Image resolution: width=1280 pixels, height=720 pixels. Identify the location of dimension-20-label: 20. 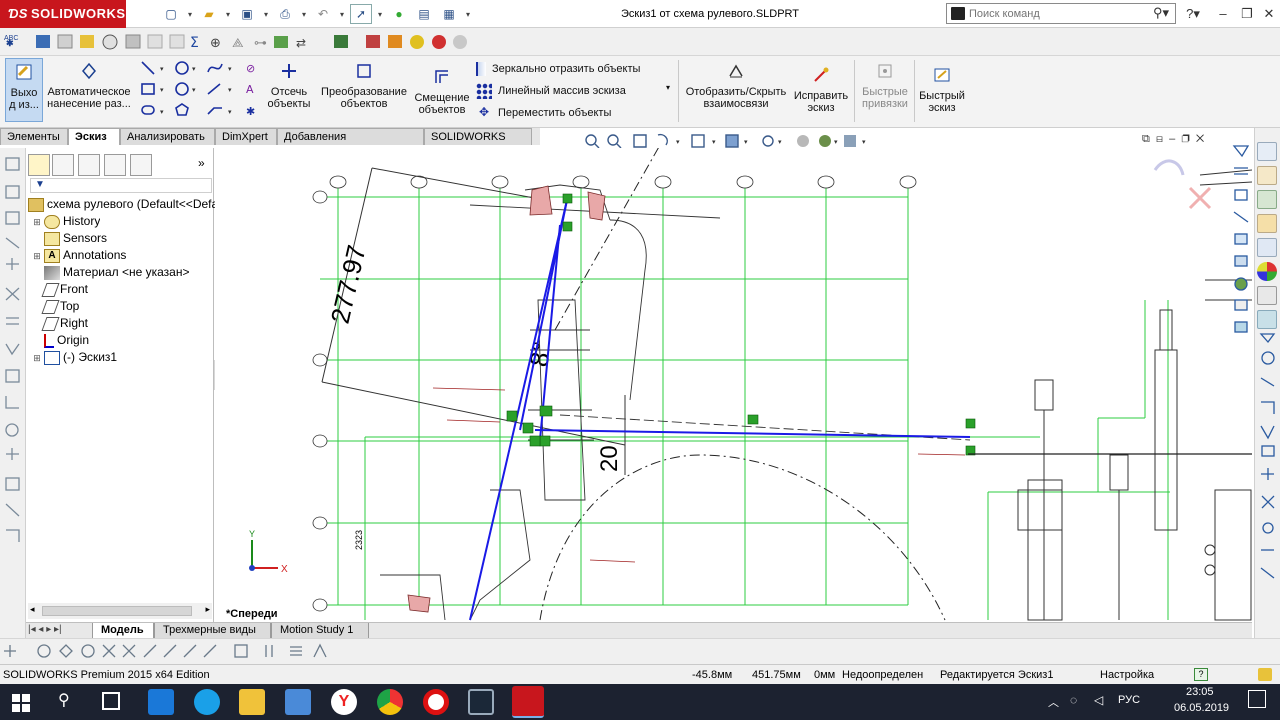
(609, 458).